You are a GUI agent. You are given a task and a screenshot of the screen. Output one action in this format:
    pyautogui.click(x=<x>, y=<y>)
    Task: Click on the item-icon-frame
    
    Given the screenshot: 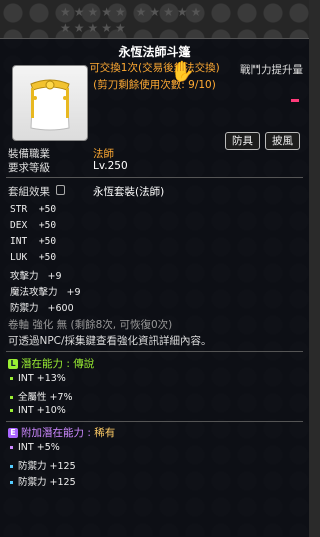 What is the action you would take?
    pyautogui.click(x=50, y=103)
    